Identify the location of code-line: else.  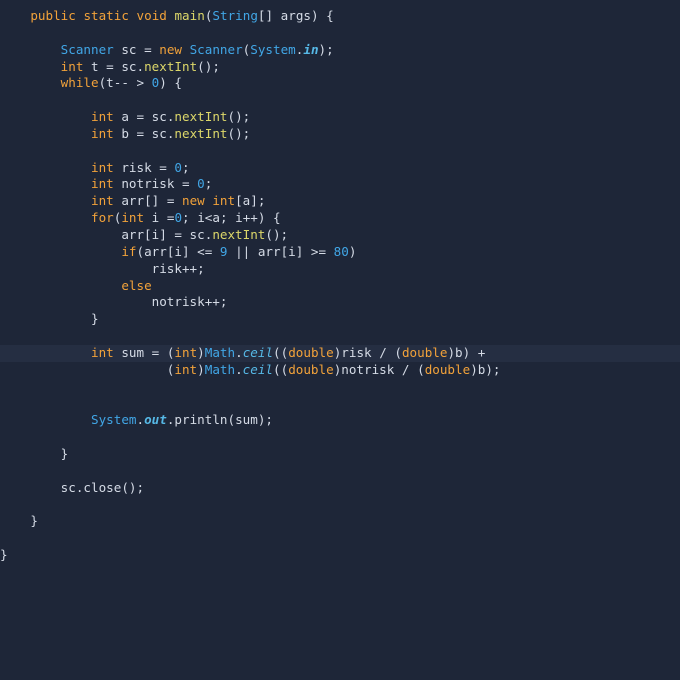
(340, 286).